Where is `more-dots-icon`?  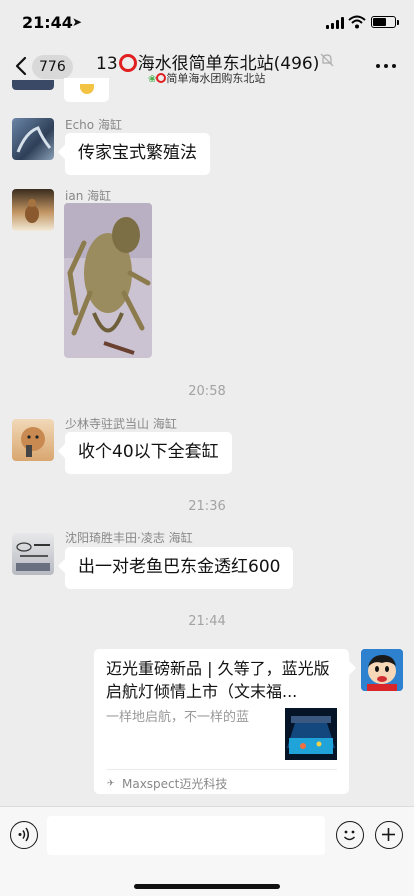 more-dots-icon is located at coordinates (386, 67).